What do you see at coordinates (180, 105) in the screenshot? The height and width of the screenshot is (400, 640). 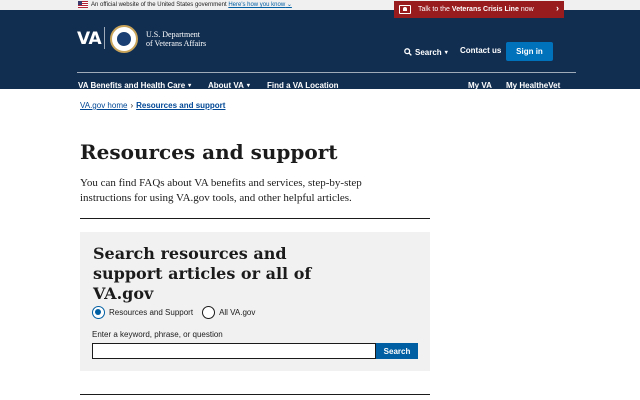 I see `breadcrumb-current-link: Resources and support` at bounding box center [180, 105].